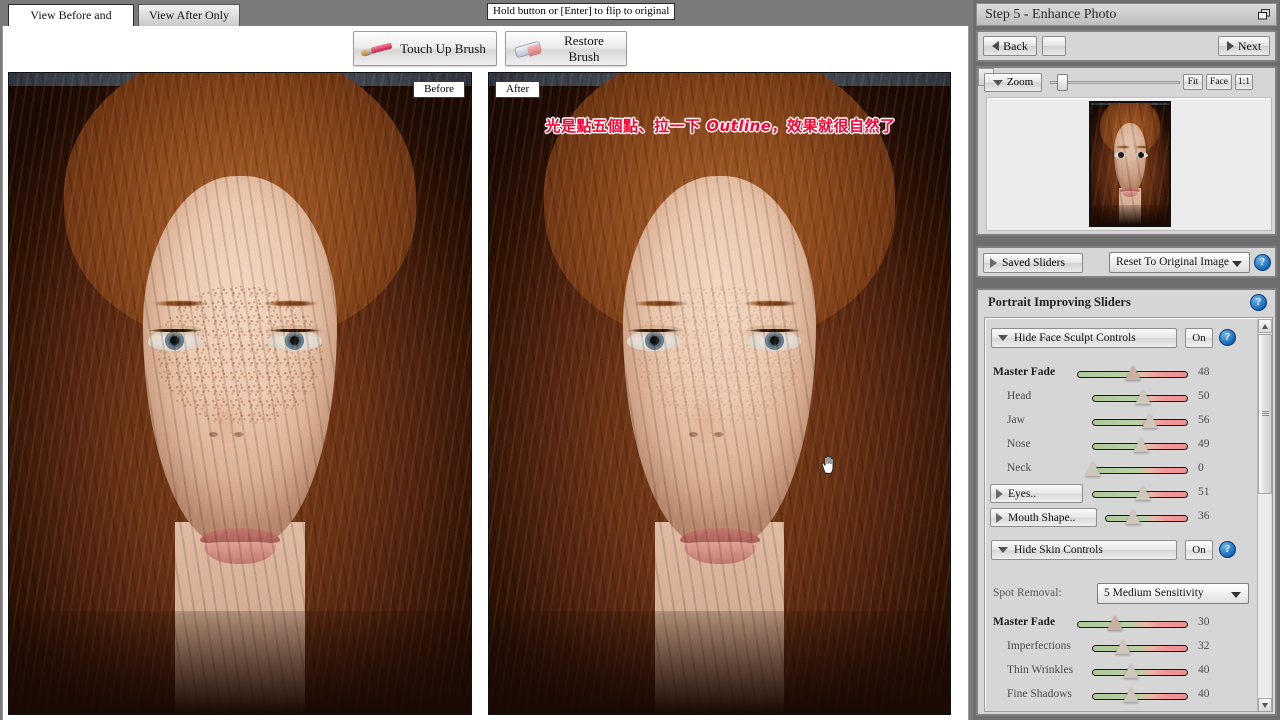  I want to click on tab-view-before-and-after: View Before and After, so click(71, 23).